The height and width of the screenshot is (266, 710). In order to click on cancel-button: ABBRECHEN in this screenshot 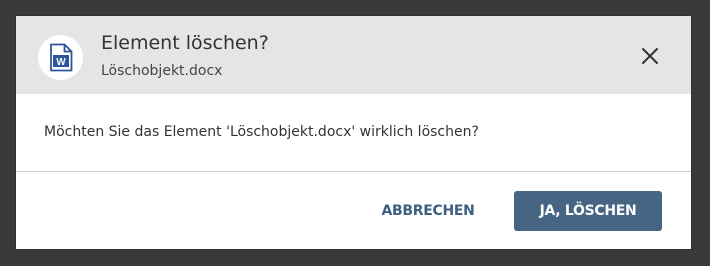, I will do `click(428, 211)`.